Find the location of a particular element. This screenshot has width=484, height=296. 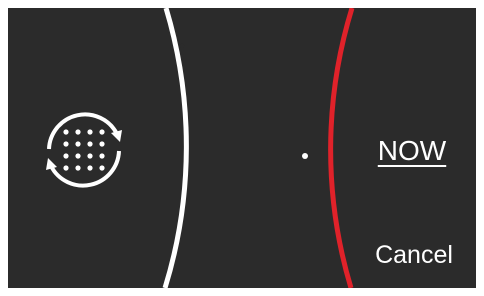

grid-dots is located at coordinates (84, 150).